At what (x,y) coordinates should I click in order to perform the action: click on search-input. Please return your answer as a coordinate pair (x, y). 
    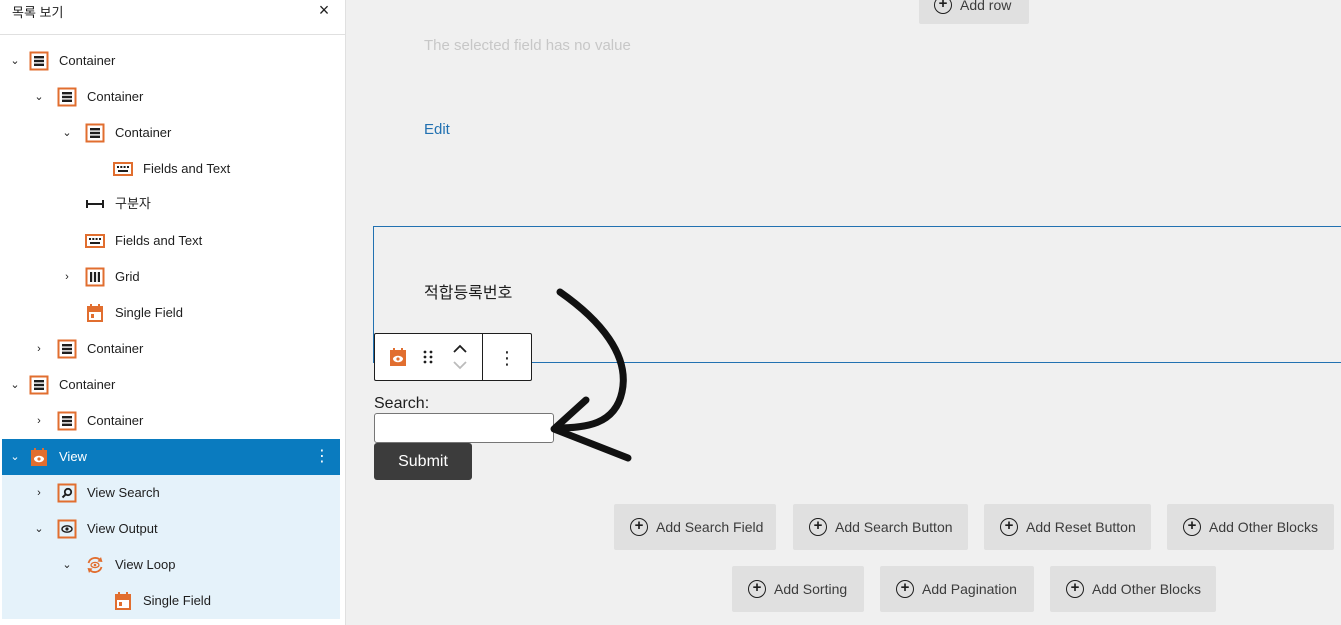
    Looking at the image, I should click on (464, 428).